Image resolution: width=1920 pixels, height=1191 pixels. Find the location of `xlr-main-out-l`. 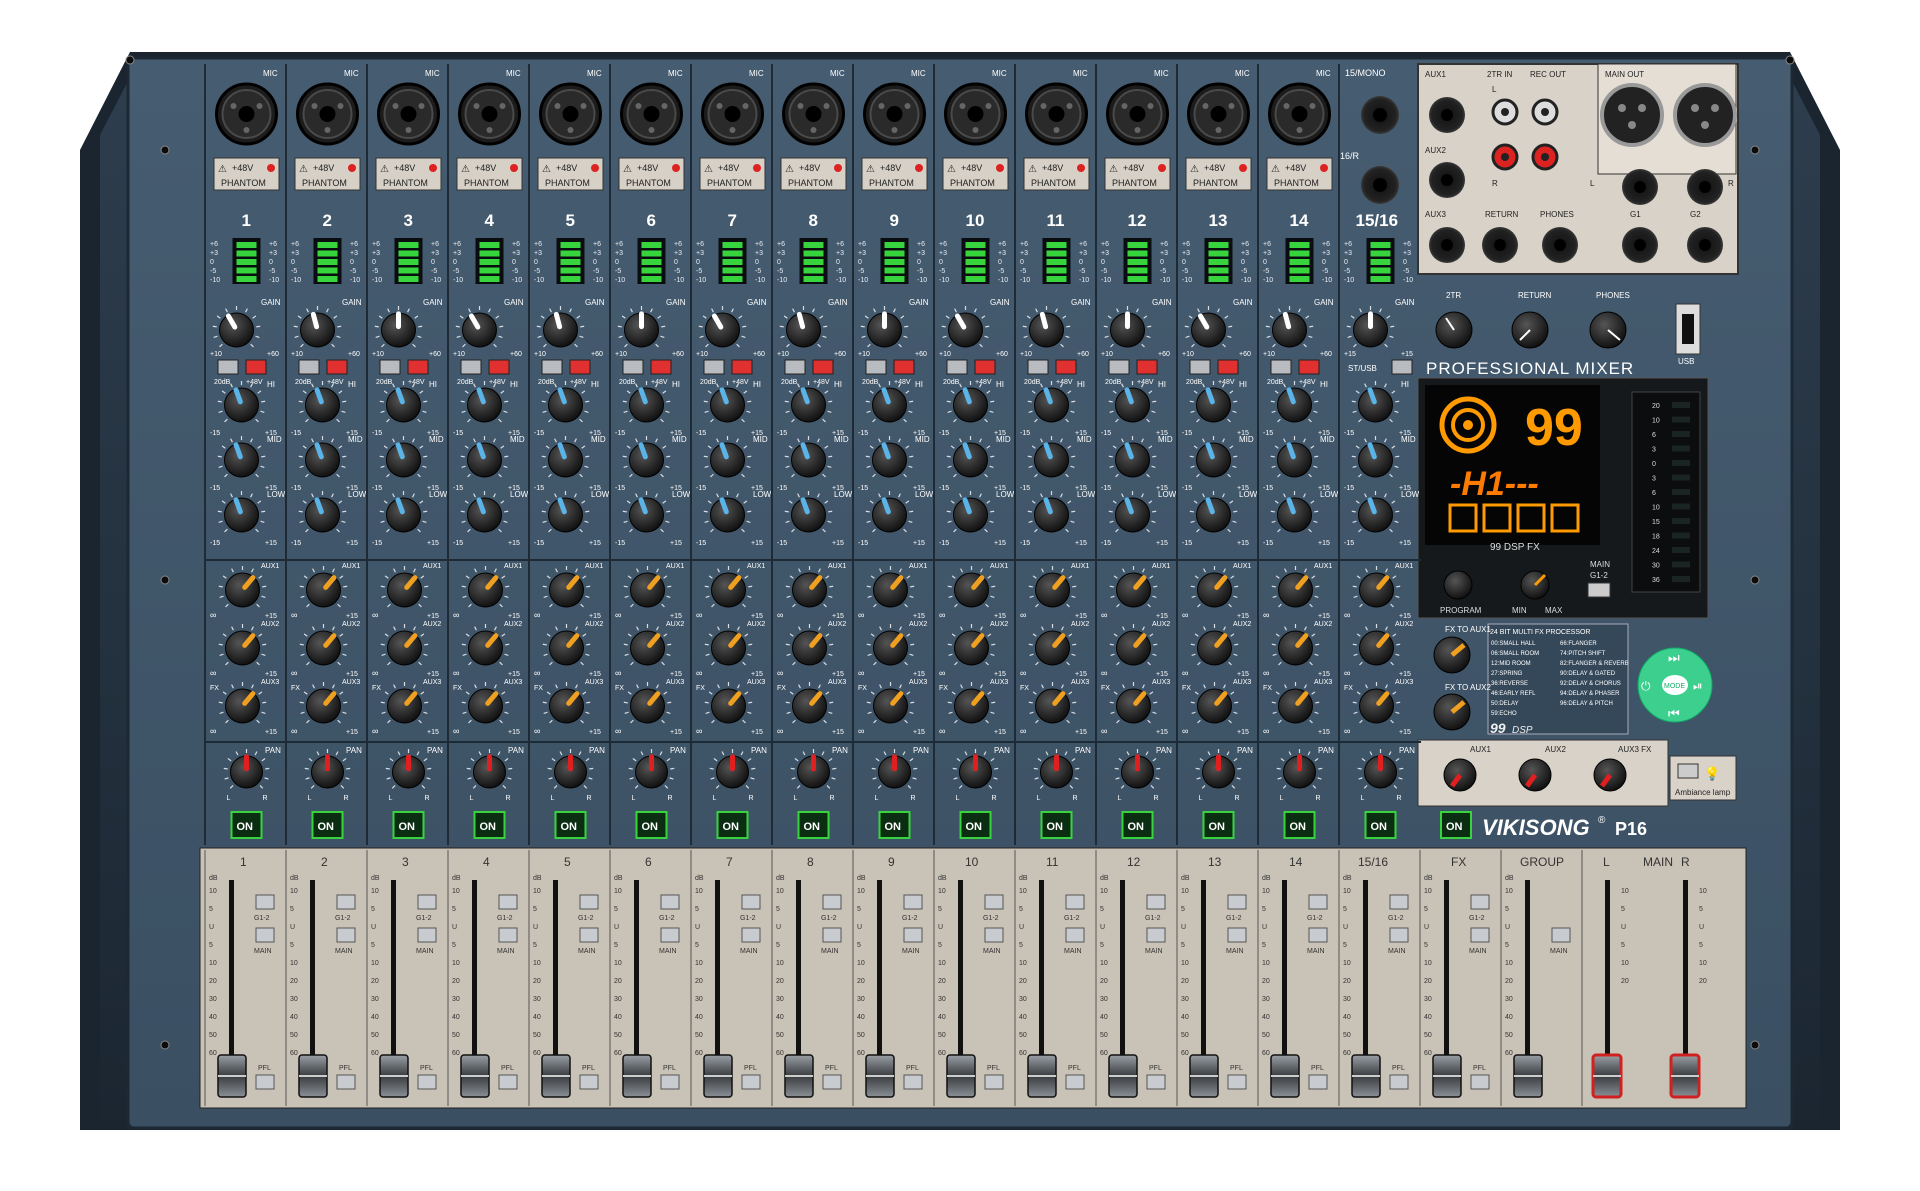

xlr-main-out-l is located at coordinates (1632, 115).